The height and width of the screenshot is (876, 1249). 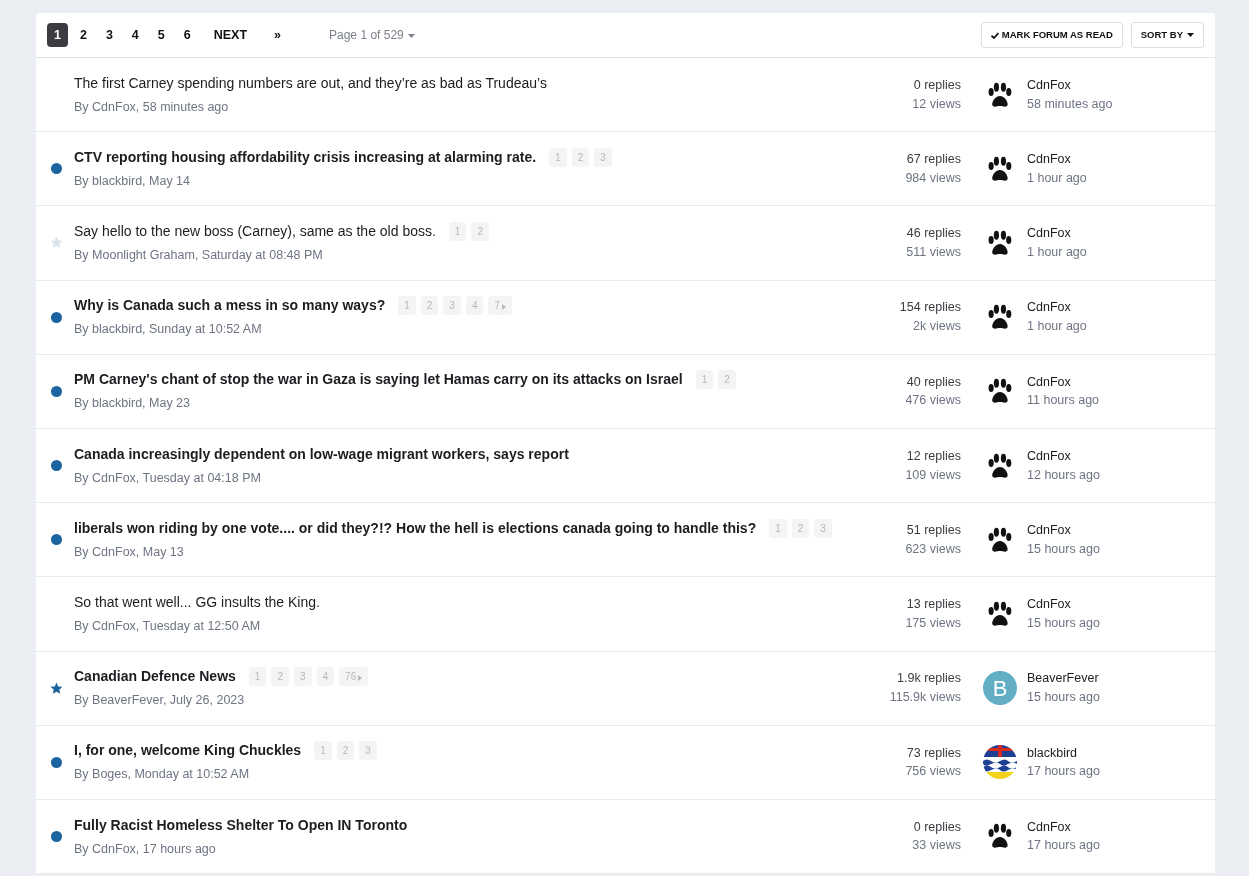 I want to click on view-count: 511 views, so click(x=933, y=252).